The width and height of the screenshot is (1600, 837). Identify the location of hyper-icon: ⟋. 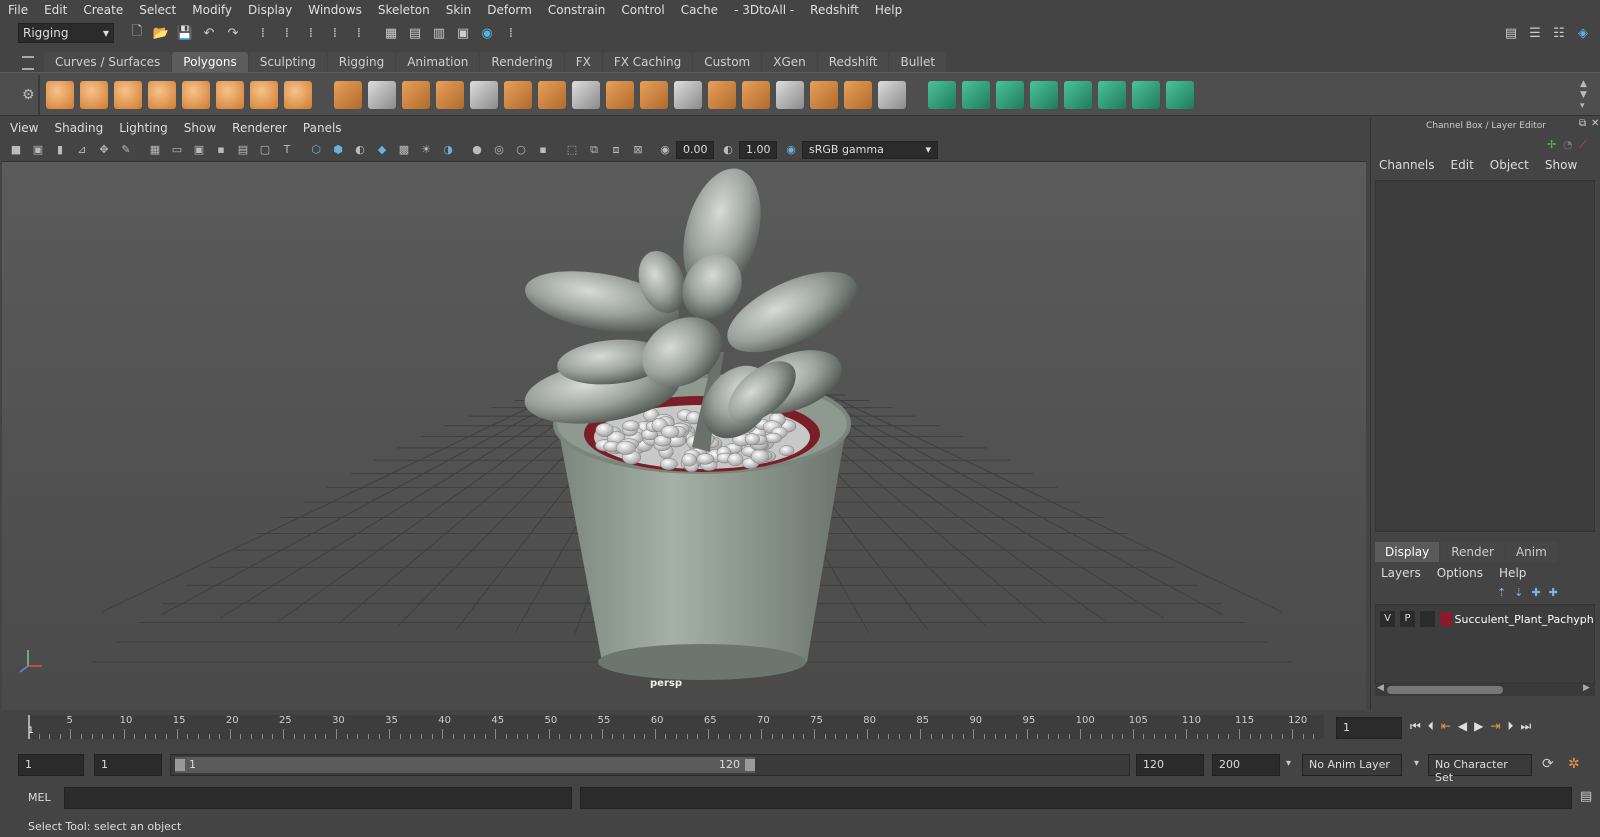
(1583, 145).